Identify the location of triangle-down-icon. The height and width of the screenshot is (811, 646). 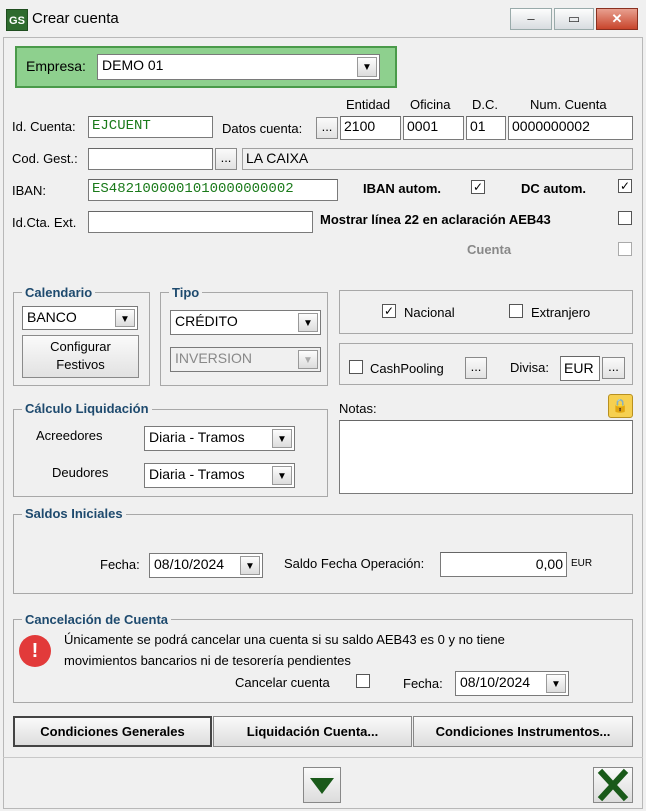
(322, 786).